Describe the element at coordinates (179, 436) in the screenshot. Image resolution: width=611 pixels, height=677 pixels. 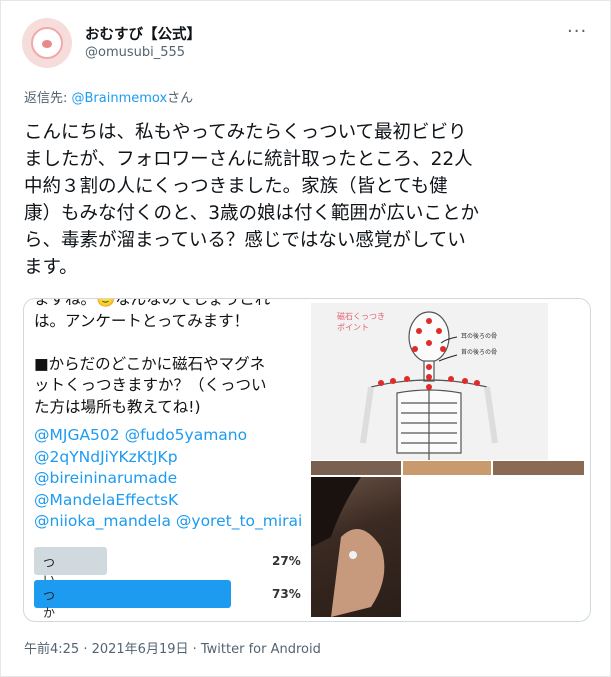
I see `mention-line: @MJGA502 @fudo5yamano` at that location.